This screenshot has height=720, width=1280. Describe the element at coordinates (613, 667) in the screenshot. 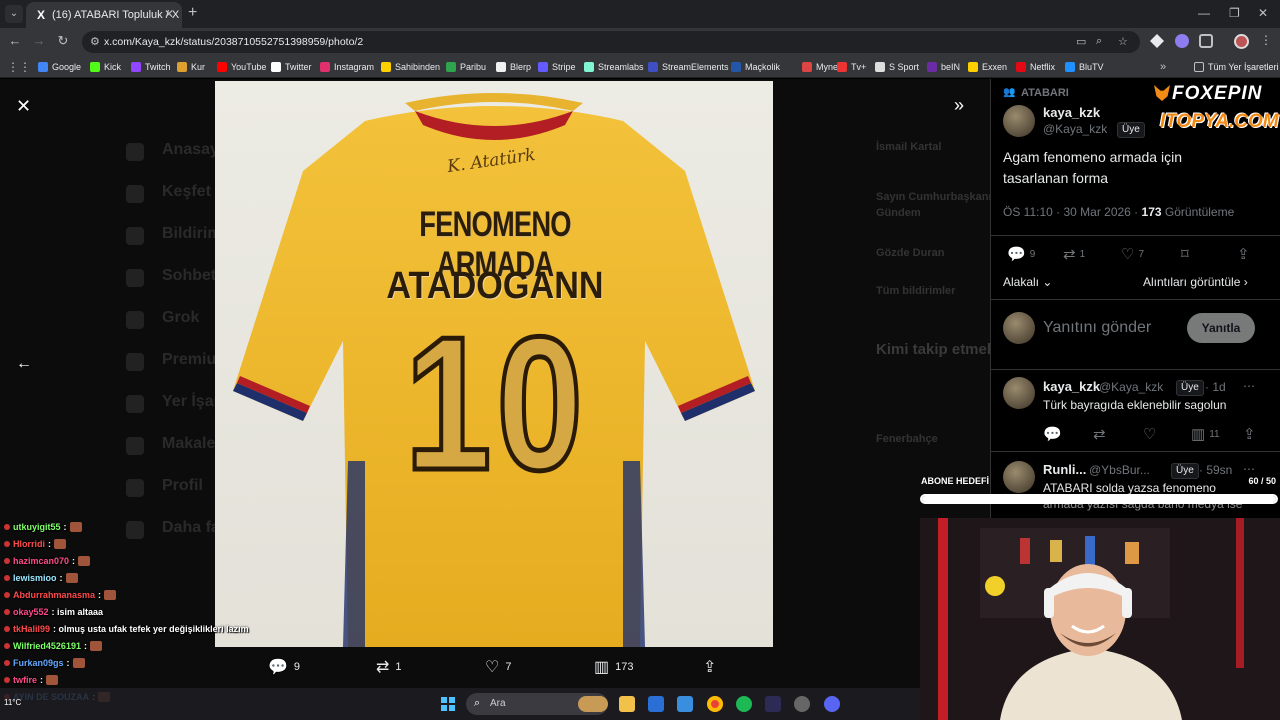

I see `views-action: ▥ 173` at that location.